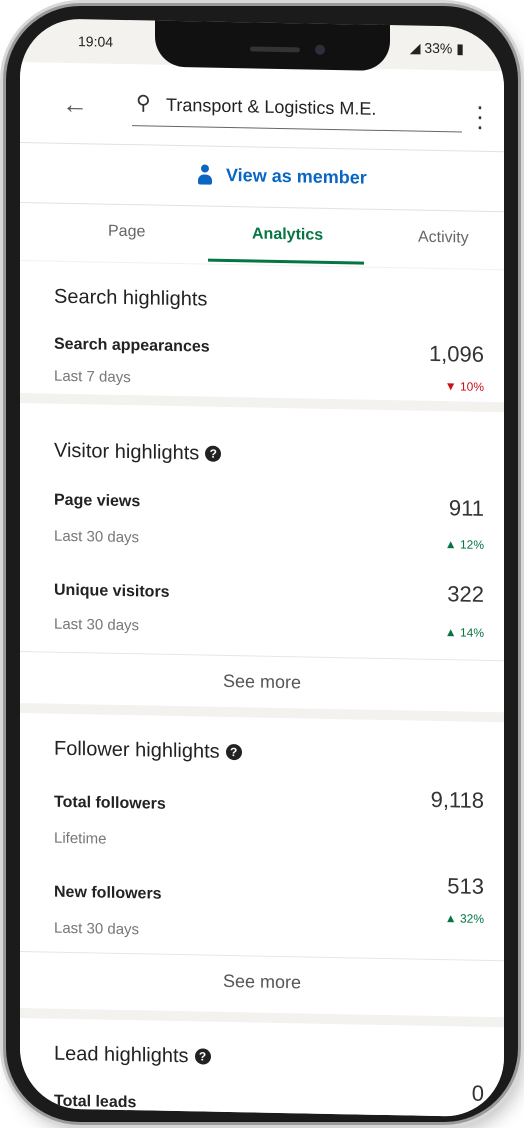  Describe the element at coordinates (296, 177) in the screenshot. I see `view-as-member-link: View as member` at that location.